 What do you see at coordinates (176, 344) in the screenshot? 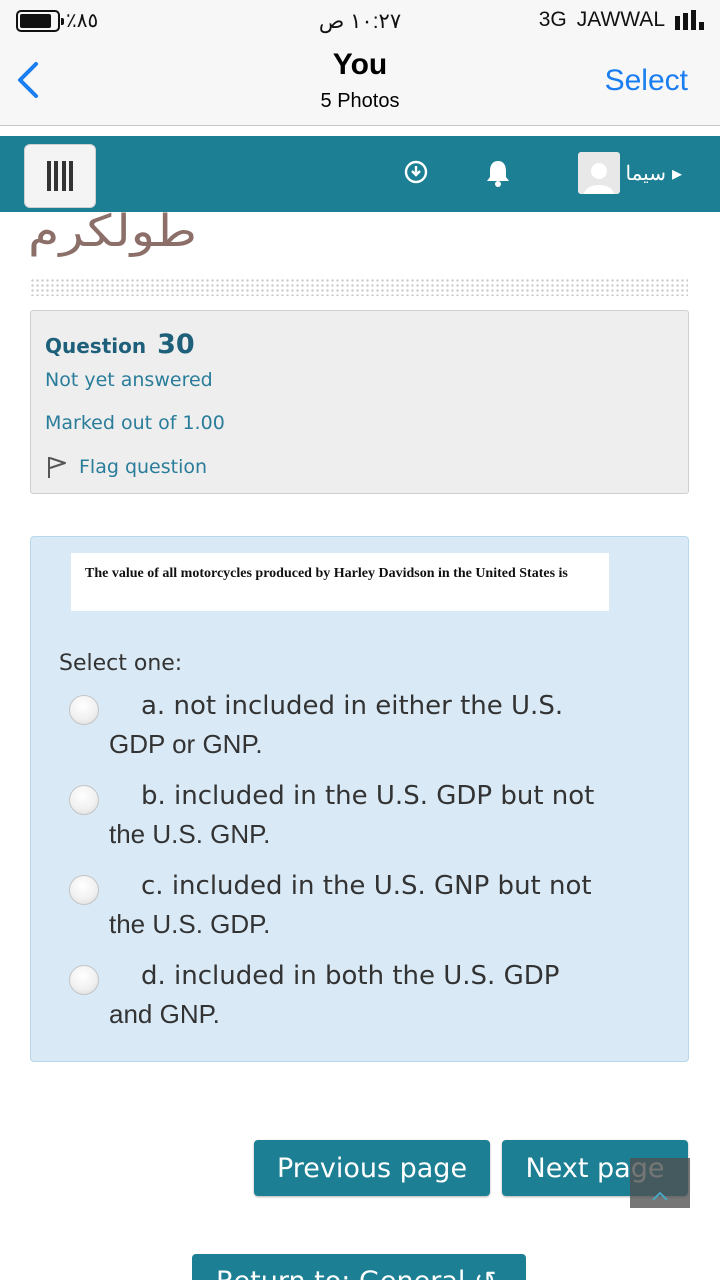
I see `question-number: 30` at bounding box center [176, 344].